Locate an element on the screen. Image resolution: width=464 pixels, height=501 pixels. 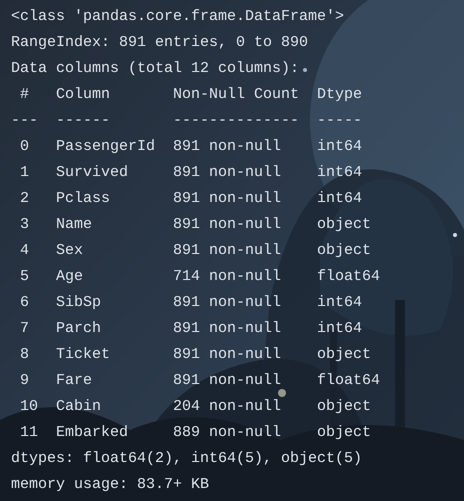
console-line: RangeIndex: 891 entries, 0 to 890 is located at coordinates (159, 43).